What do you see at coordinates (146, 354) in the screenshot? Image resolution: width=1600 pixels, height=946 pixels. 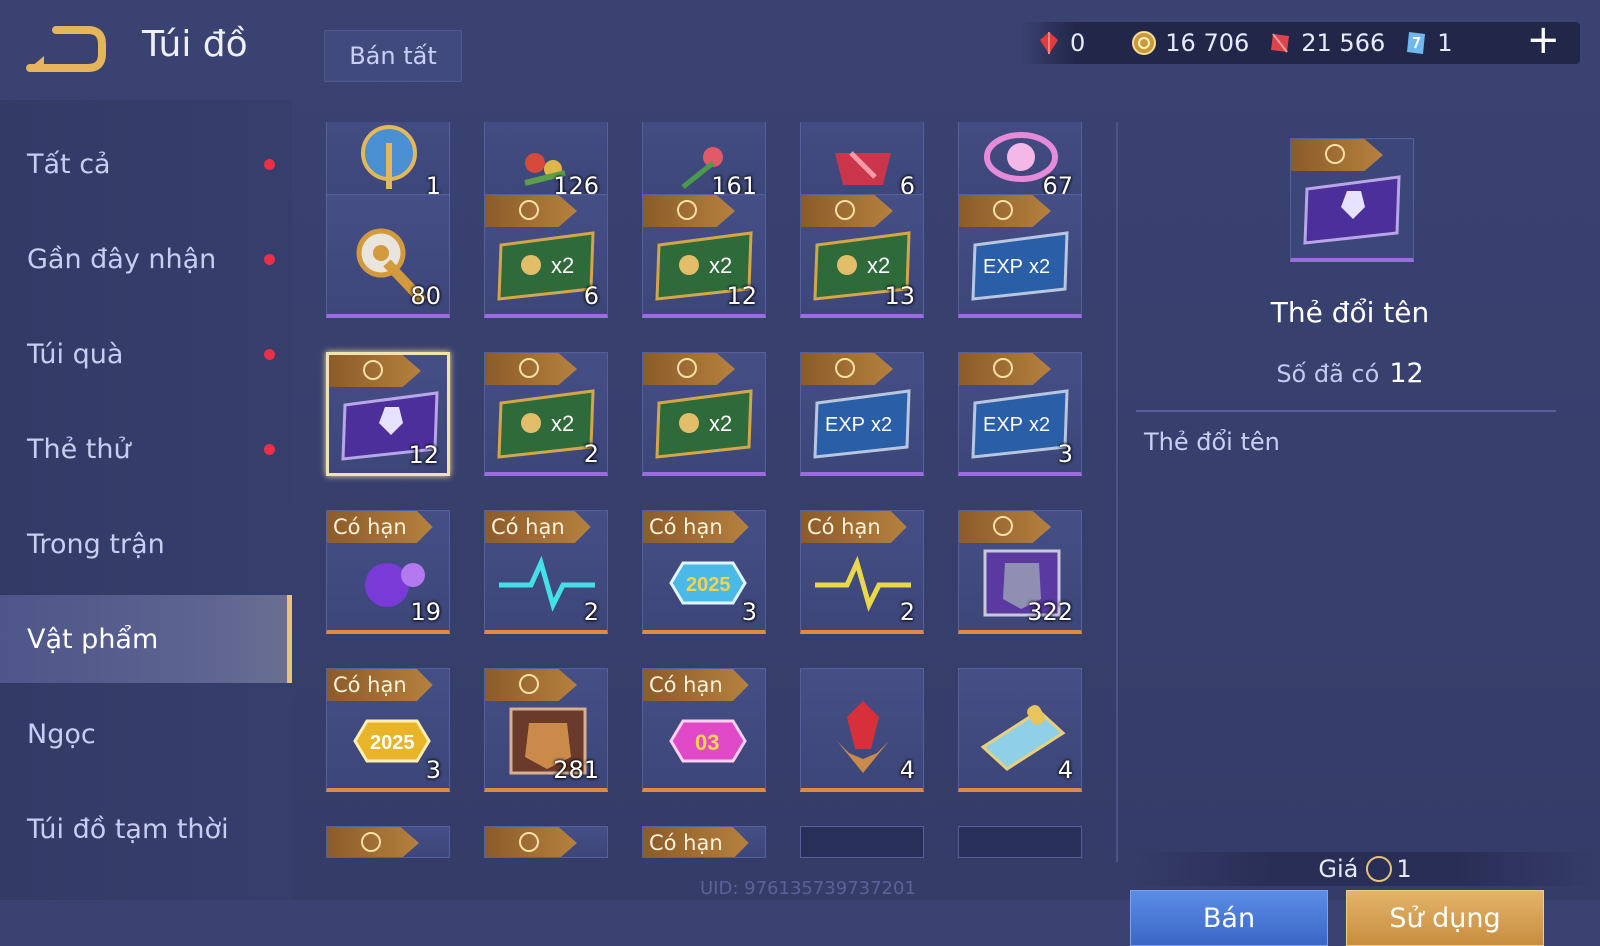 I see `sidebar-item-gift-bags: Túi quà` at bounding box center [146, 354].